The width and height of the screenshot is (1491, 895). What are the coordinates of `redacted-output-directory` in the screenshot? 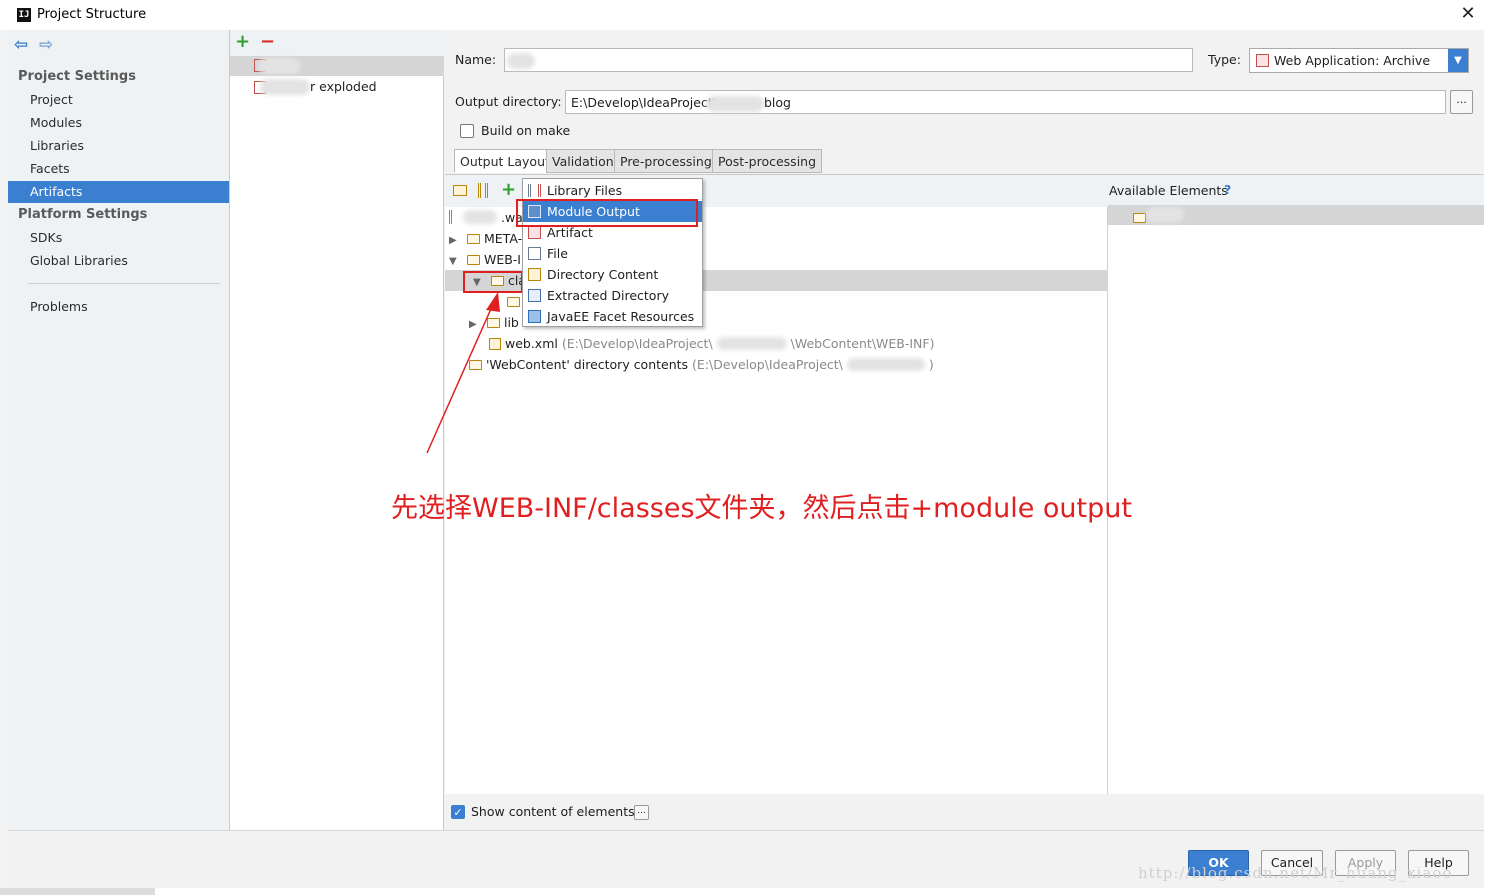 It's located at (735, 104).